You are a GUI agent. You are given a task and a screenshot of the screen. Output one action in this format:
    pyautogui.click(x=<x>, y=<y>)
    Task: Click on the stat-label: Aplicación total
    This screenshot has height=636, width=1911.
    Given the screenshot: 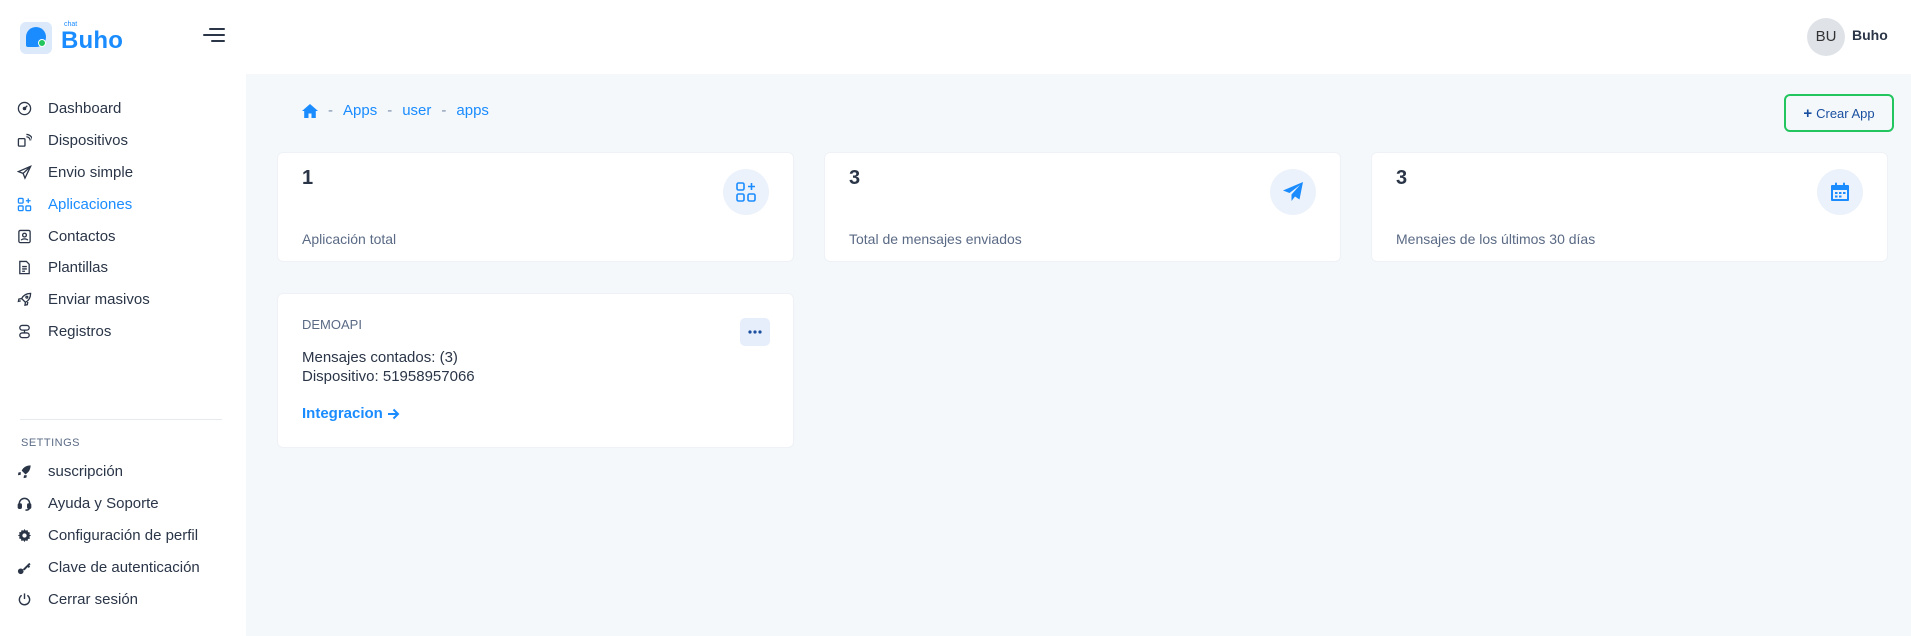 What is the action you would take?
    pyautogui.click(x=349, y=239)
    